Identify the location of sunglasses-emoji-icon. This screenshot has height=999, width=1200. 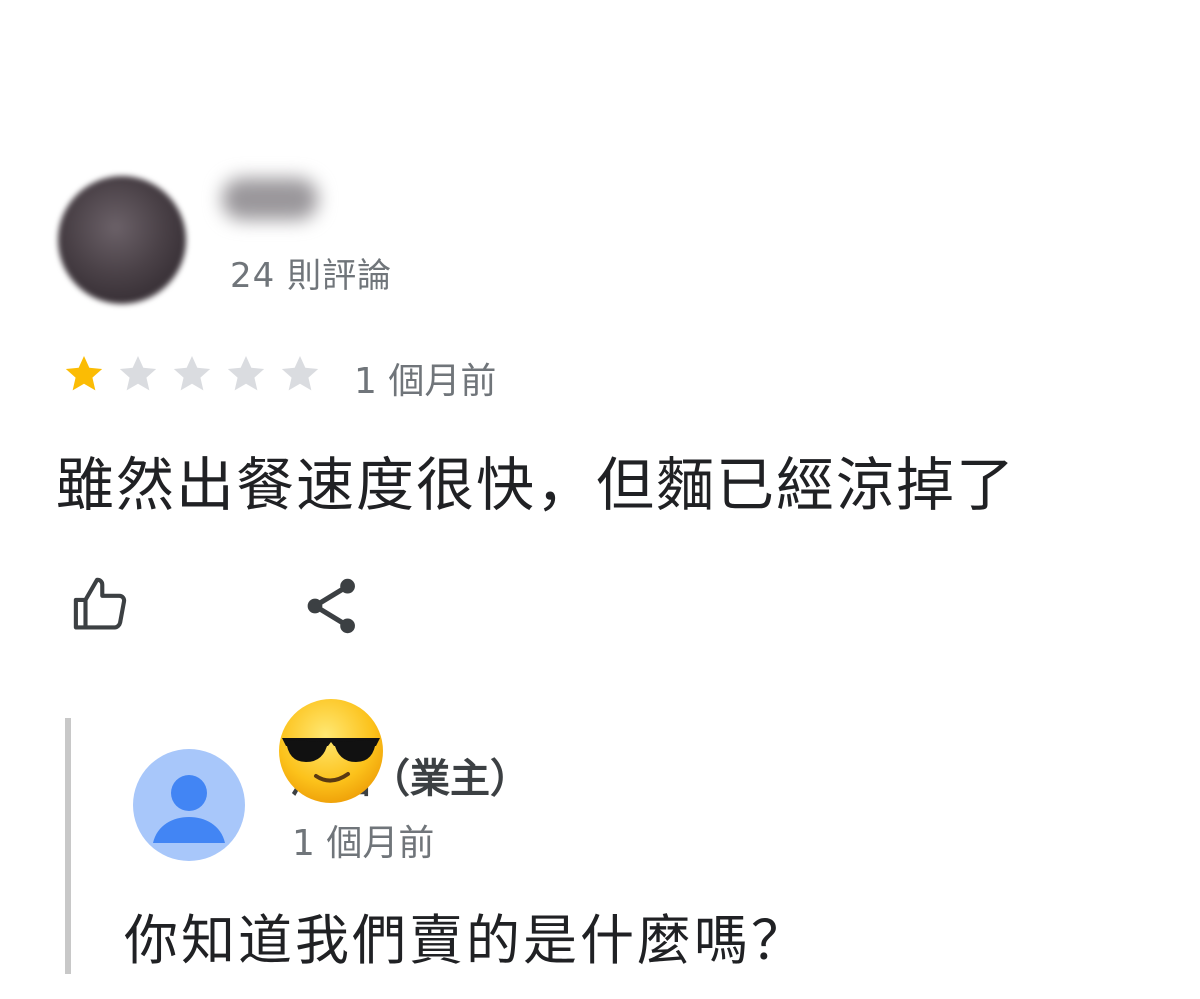
(331, 751).